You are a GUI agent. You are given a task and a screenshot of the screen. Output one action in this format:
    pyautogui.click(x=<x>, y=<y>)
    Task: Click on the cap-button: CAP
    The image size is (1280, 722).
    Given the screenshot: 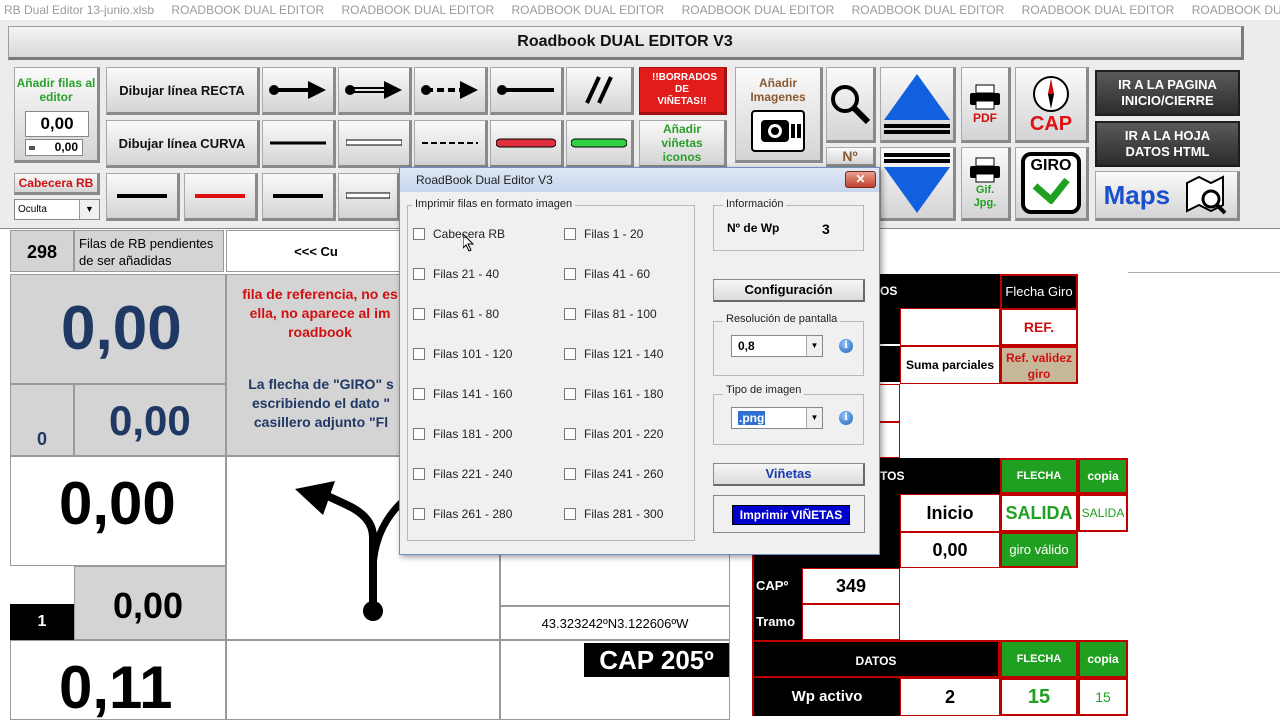 What is the action you would take?
    pyautogui.click(x=1052, y=105)
    